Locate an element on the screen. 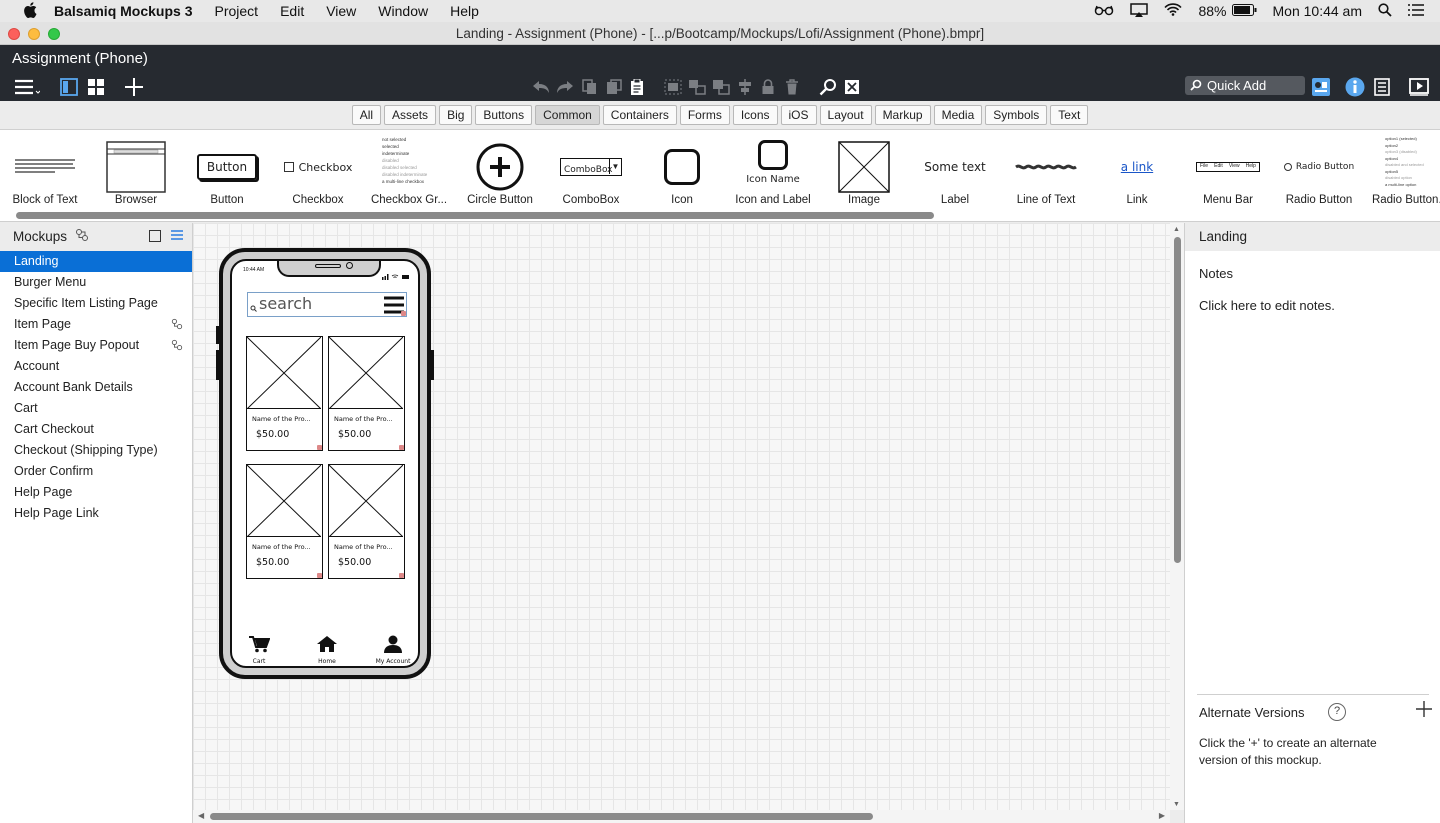 This screenshot has width=1440, height=823. add-mockup-icon is located at coordinates (134, 87).